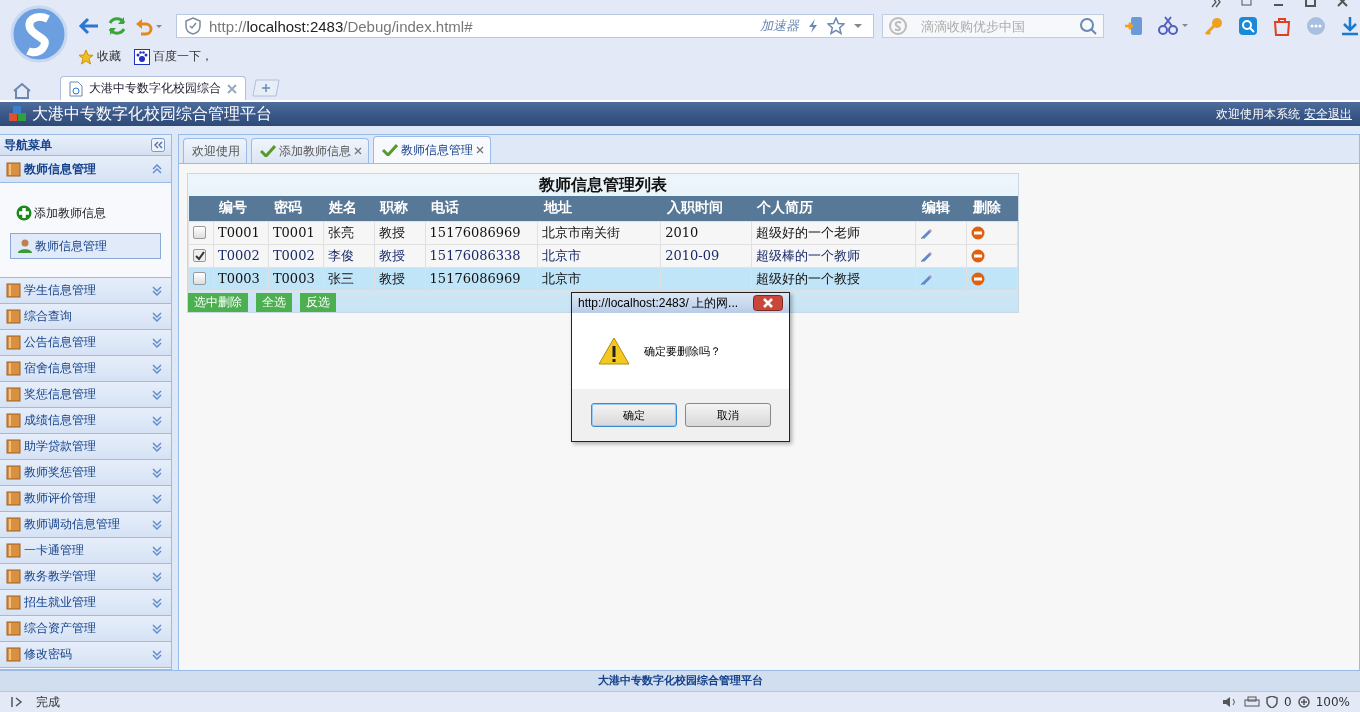 The image size is (1360, 712). Describe the element at coordinates (152, 114) in the screenshot. I see `app-title: 大港中专数字化校园综合管理平台` at that location.